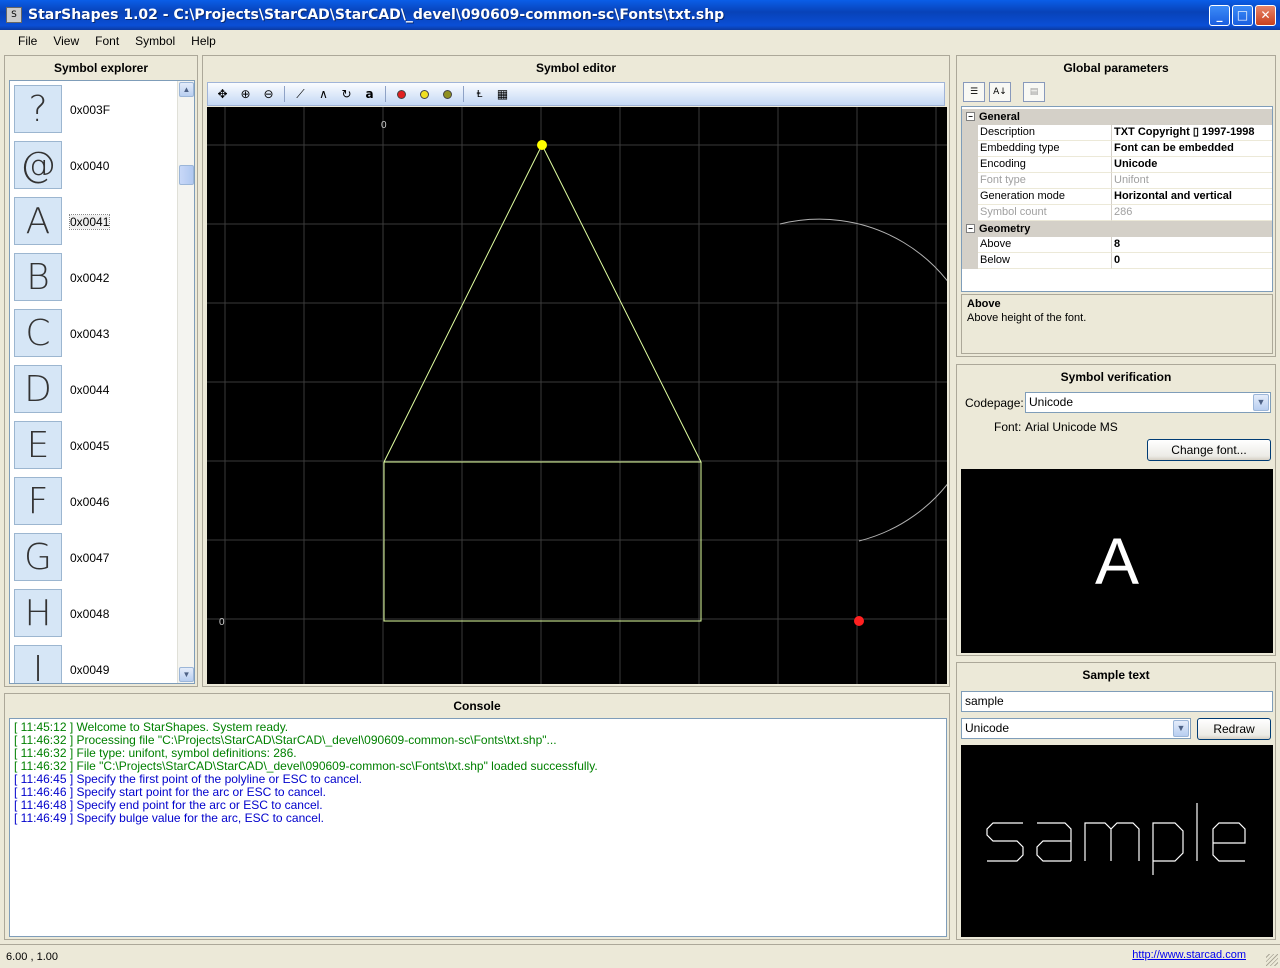  I want to click on property-value: 0, so click(1192, 261).